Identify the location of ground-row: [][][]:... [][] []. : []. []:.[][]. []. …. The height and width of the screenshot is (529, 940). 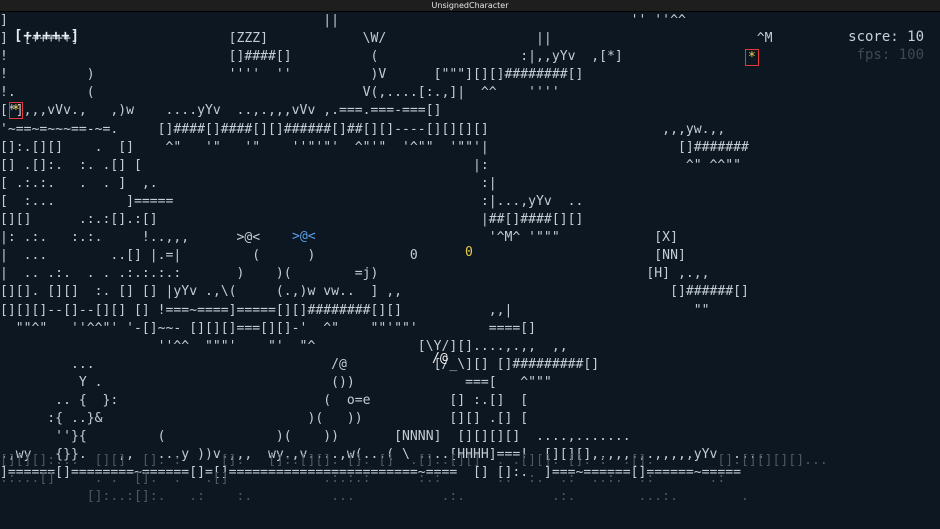
(414, 460).